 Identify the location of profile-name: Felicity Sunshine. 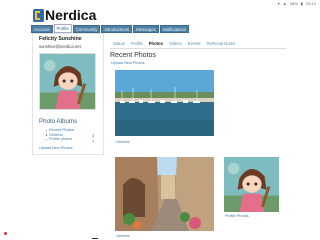
(60, 39).